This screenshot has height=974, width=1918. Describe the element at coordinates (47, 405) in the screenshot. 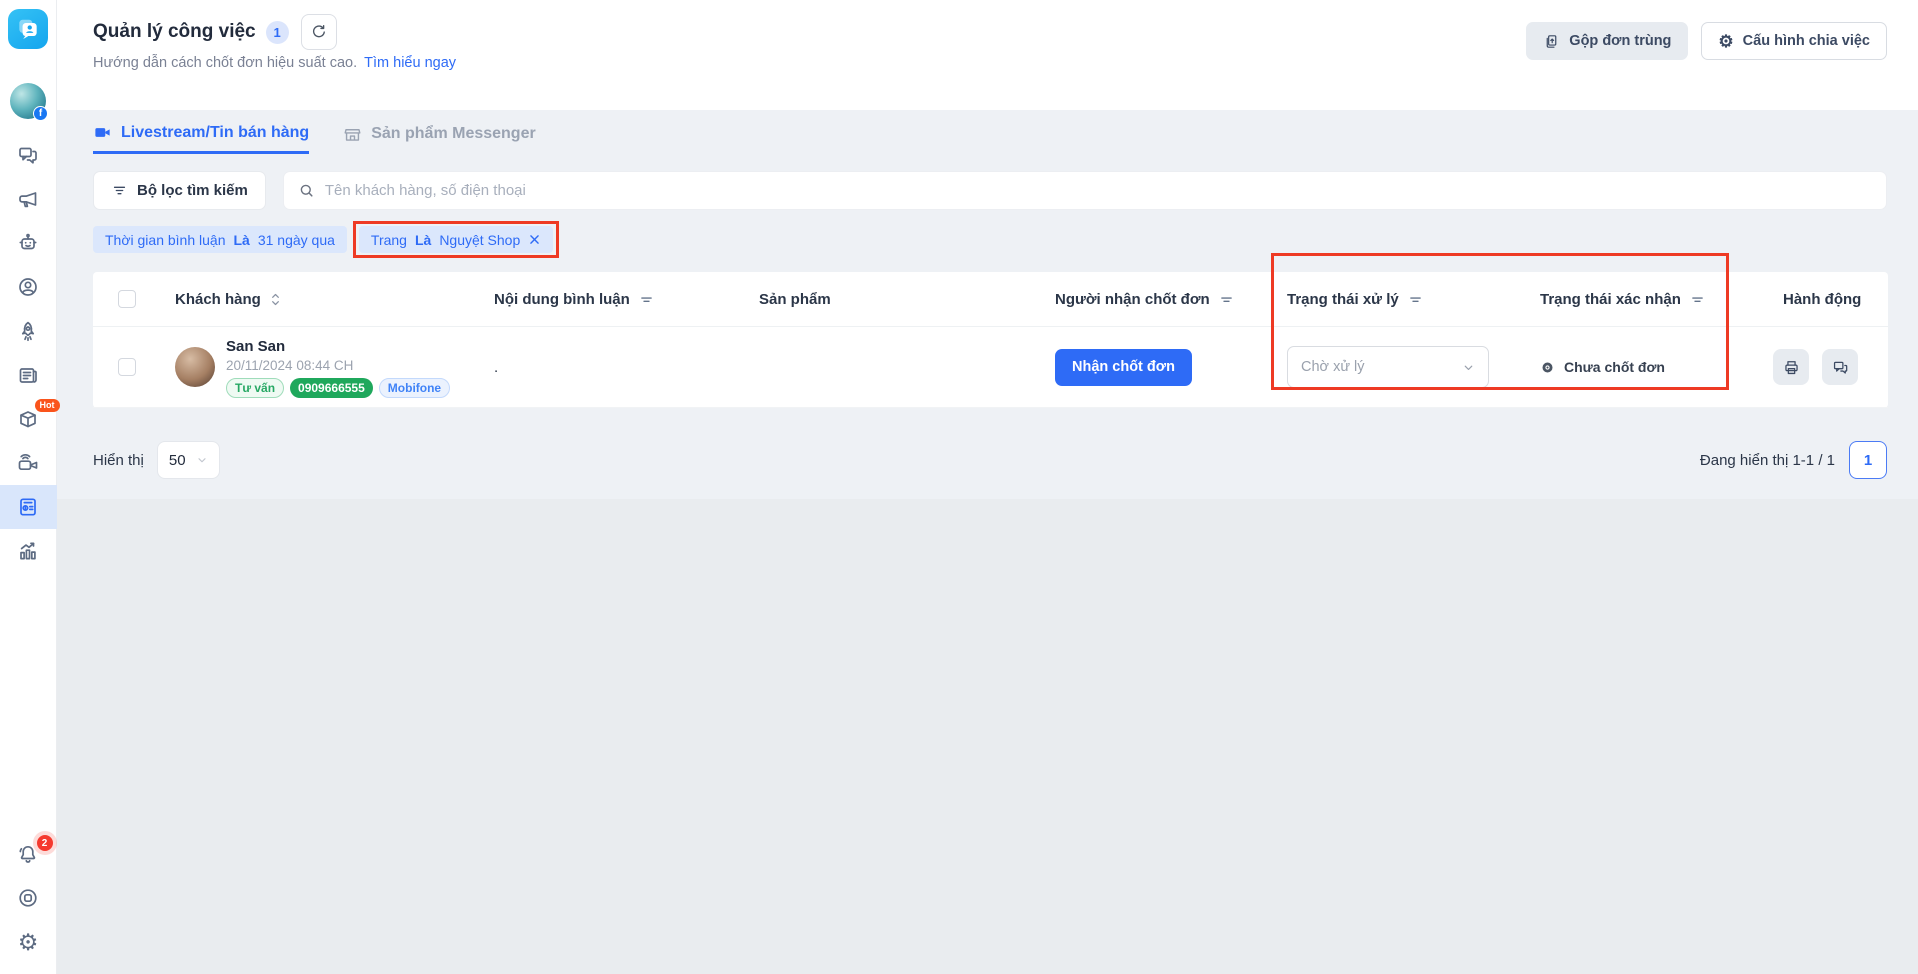

I see `hot-badge: Hot` at that location.